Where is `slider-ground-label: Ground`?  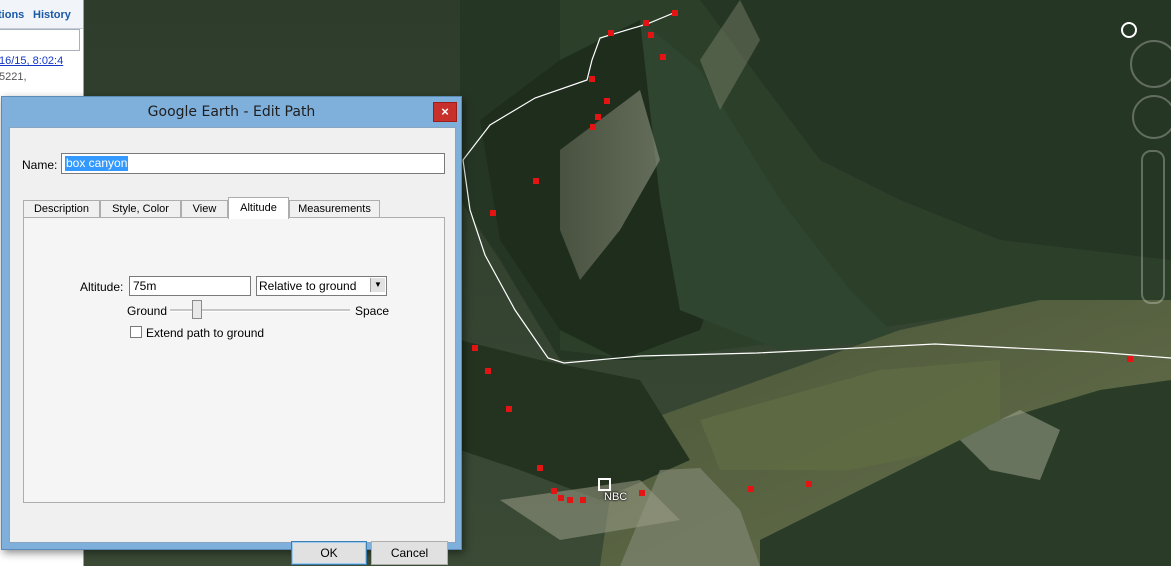
slider-ground-label: Ground is located at coordinates (147, 311).